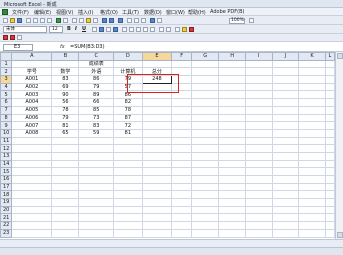  I want to click on row-header: 20, so click(6, 210).